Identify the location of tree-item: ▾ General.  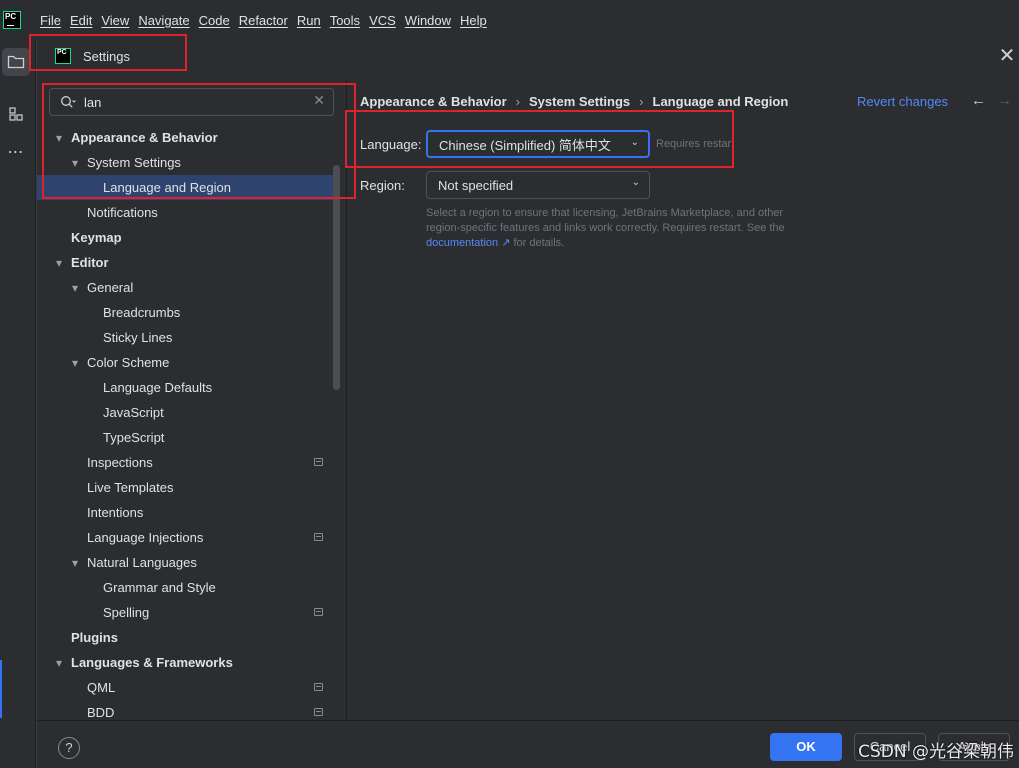
(187, 287).